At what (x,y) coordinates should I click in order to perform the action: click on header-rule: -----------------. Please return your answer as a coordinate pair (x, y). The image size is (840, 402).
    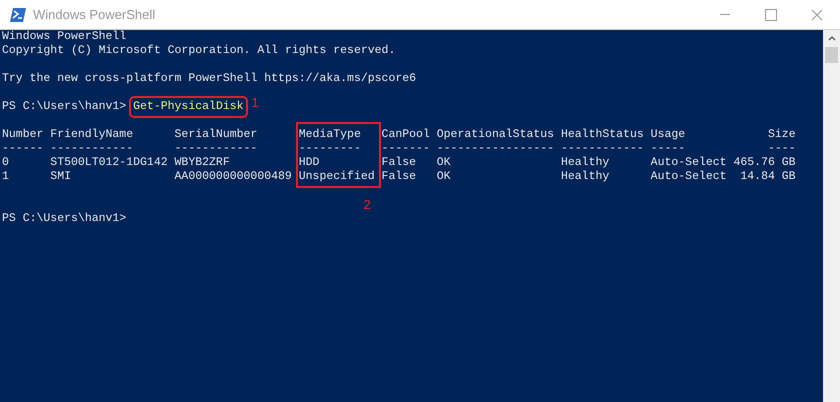
    Looking at the image, I should click on (495, 149).